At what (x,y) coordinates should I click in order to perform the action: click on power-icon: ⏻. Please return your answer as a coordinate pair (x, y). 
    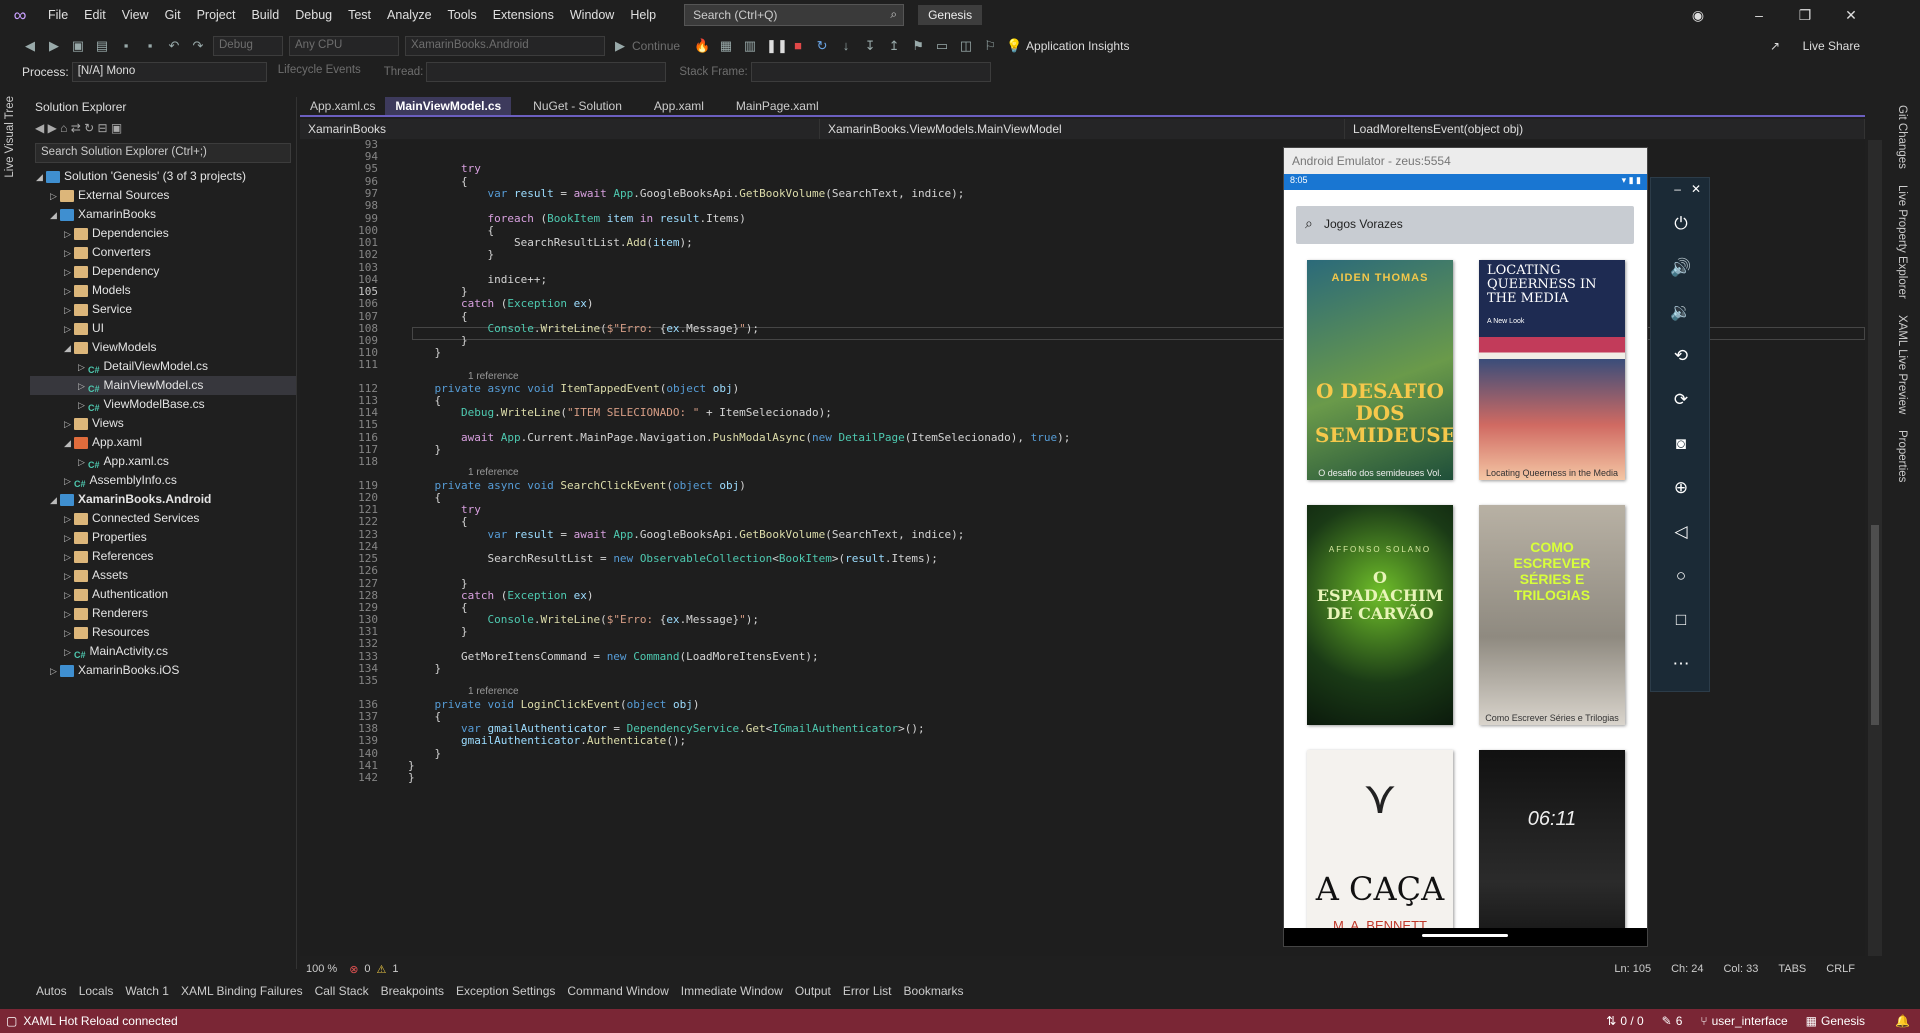
    Looking at the image, I should click on (1681, 224).